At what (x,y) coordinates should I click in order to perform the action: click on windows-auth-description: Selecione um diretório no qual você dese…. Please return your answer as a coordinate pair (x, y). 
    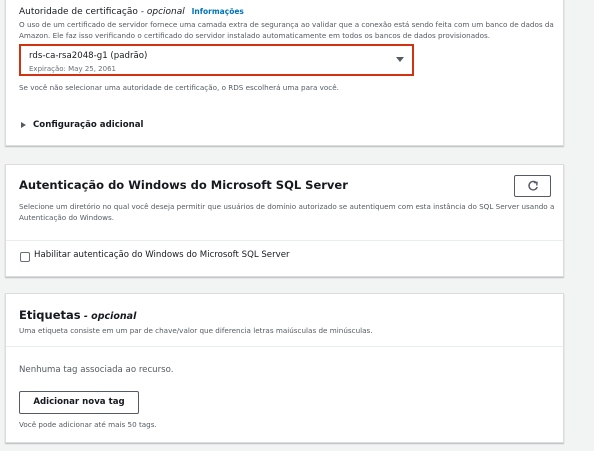
    Looking at the image, I should click on (287, 212).